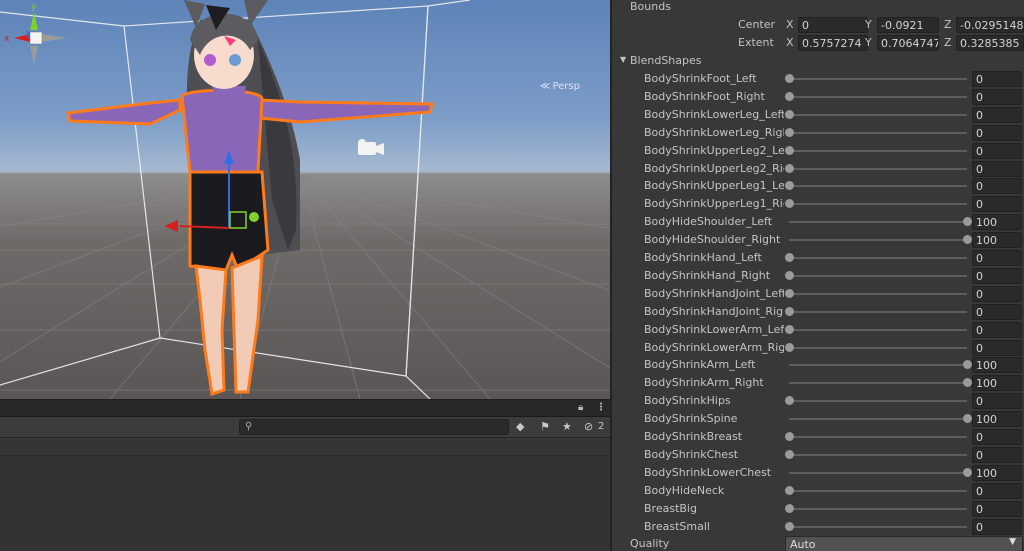 The height and width of the screenshot is (551, 1024). What do you see at coordinates (560, 86) in the screenshot?
I see `projection-label: ≪ Persp` at bounding box center [560, 86].